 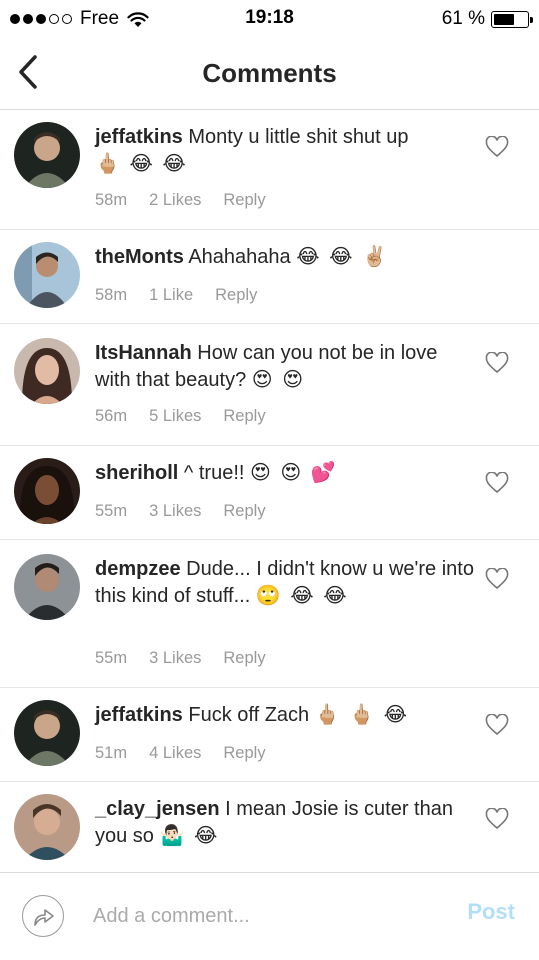 What do you see at coordinates (362, 715) in the screenshot?
I see `comment-emojis: 🖕🏼 🖕🏼 😂` at bounding box center [362, 715].